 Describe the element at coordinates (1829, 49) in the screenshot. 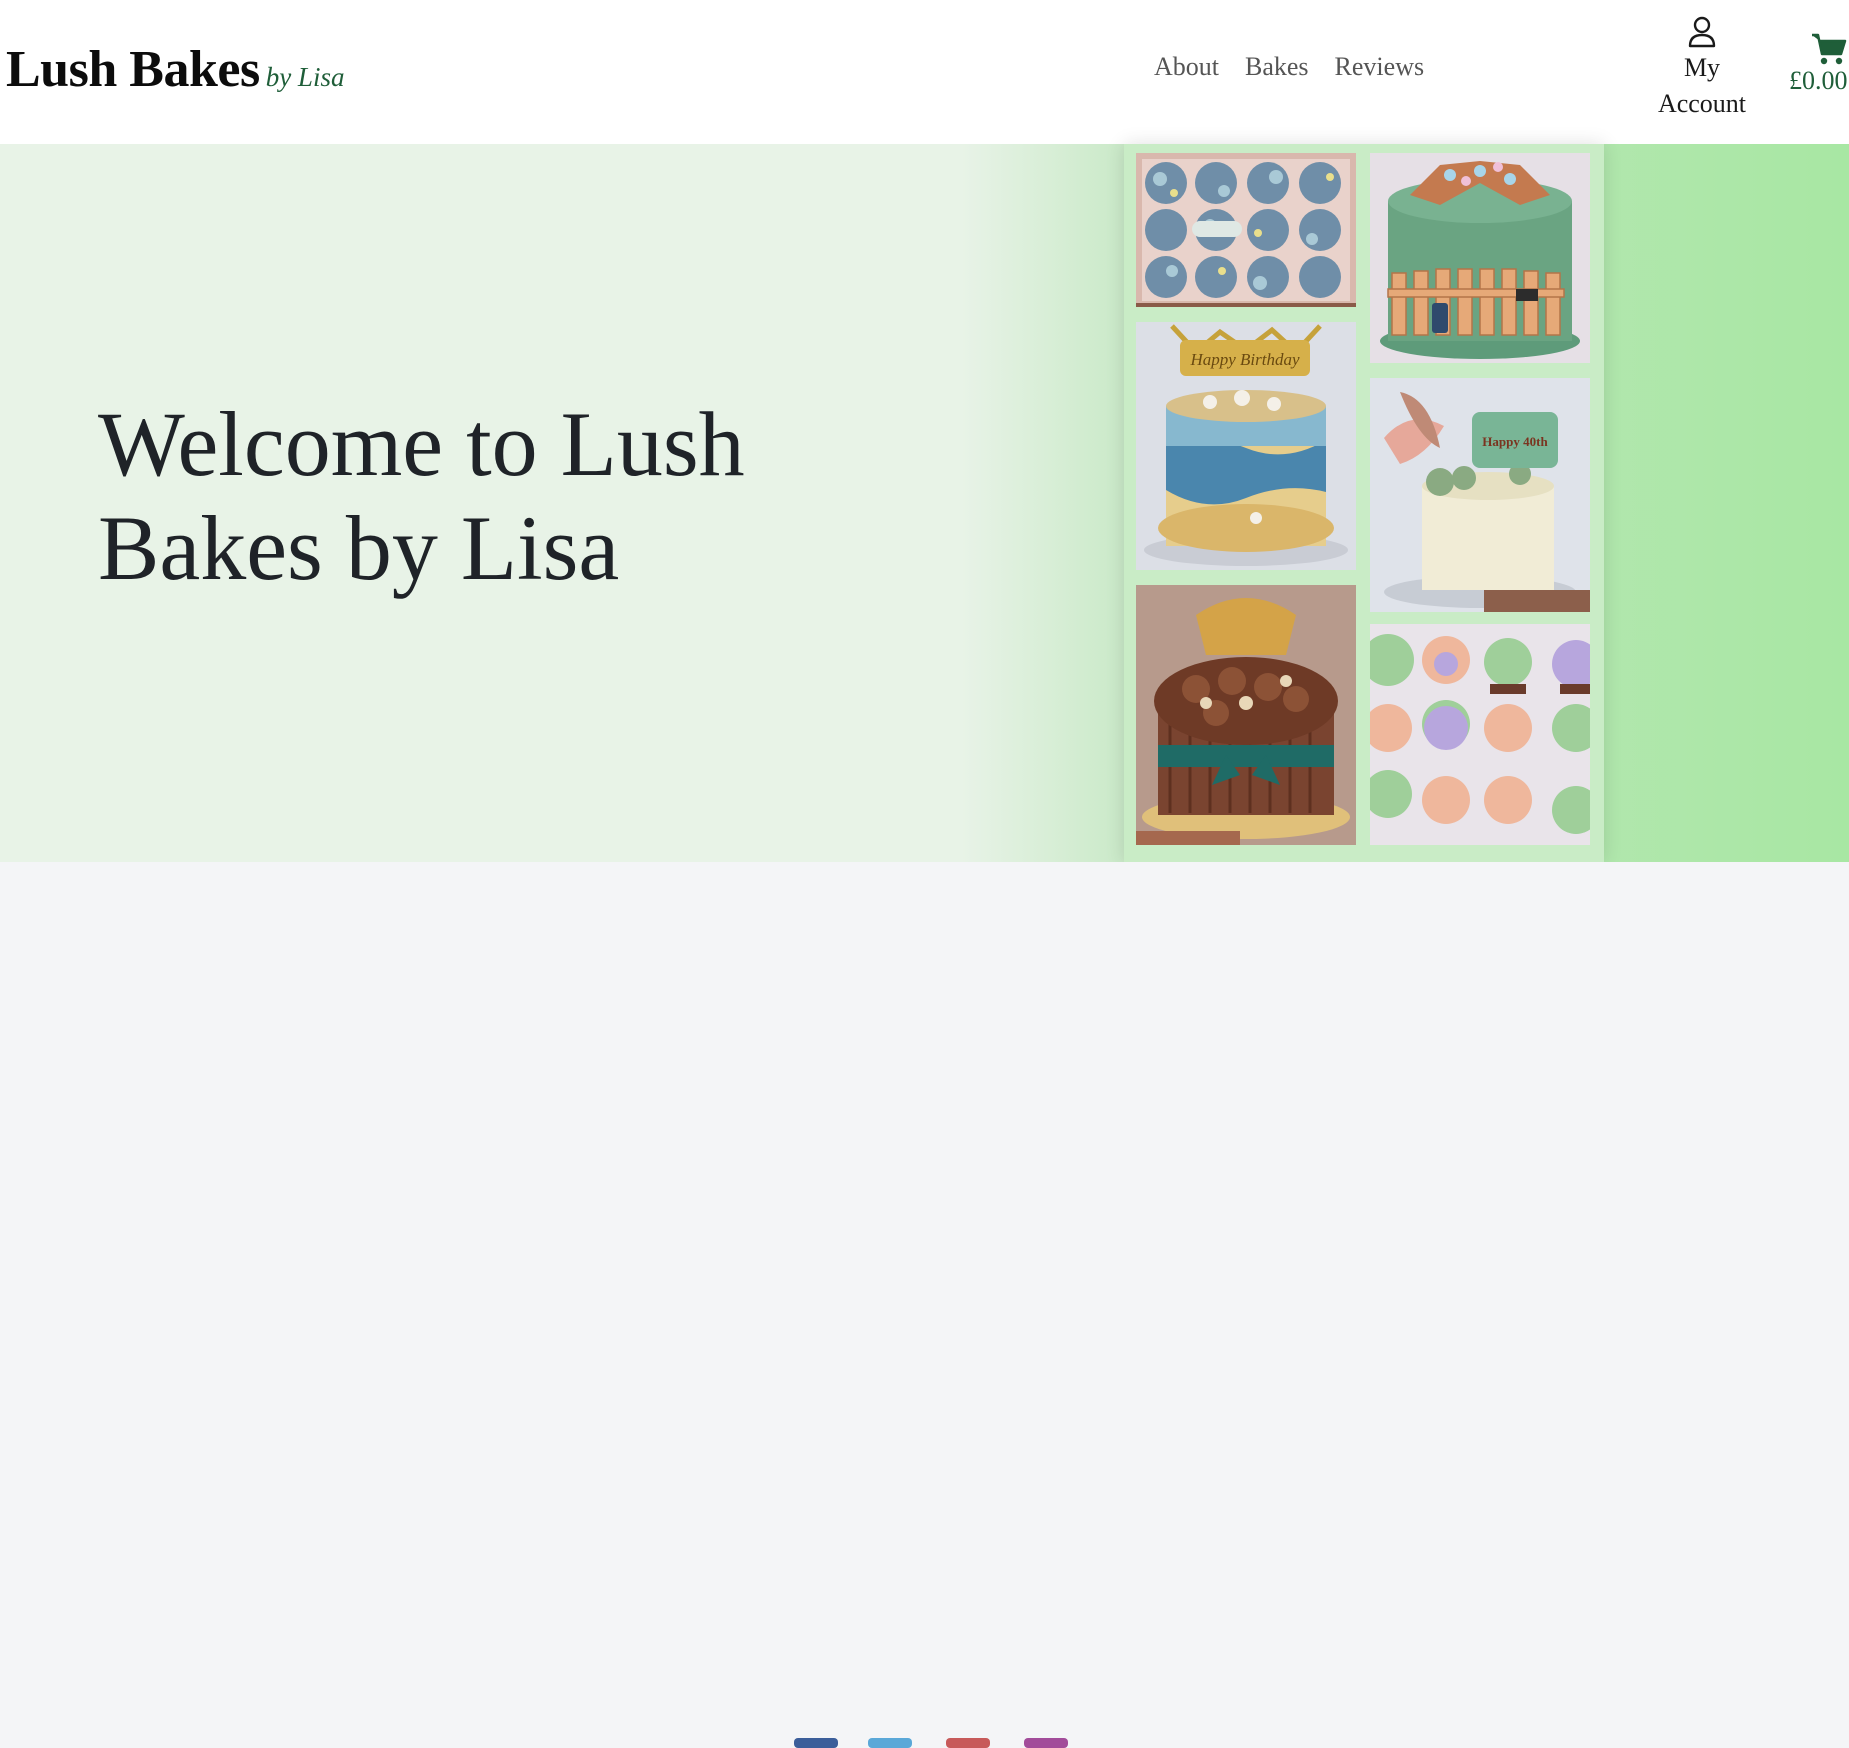

I see `cart-icon` at that location.